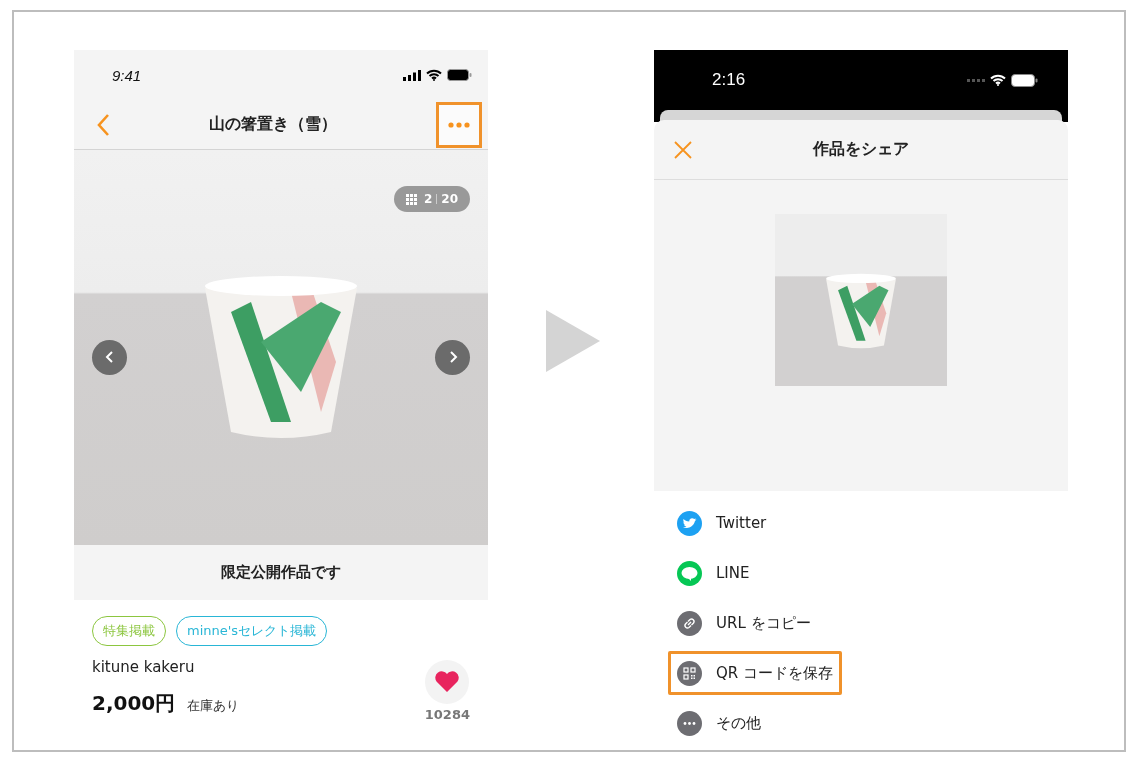  I want to click on heart-icon, so click(447, 682).